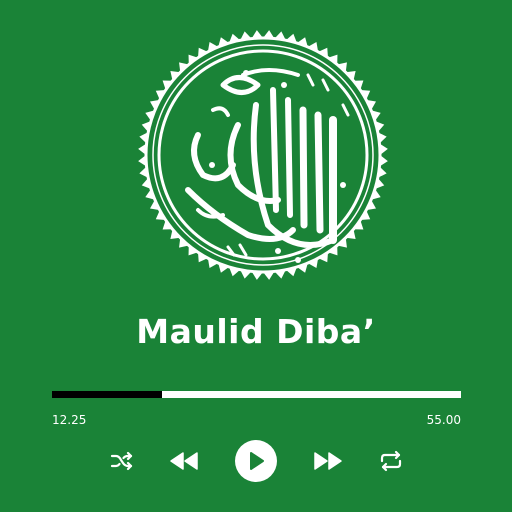  I want to click on progress-fill, so click(107, 394).